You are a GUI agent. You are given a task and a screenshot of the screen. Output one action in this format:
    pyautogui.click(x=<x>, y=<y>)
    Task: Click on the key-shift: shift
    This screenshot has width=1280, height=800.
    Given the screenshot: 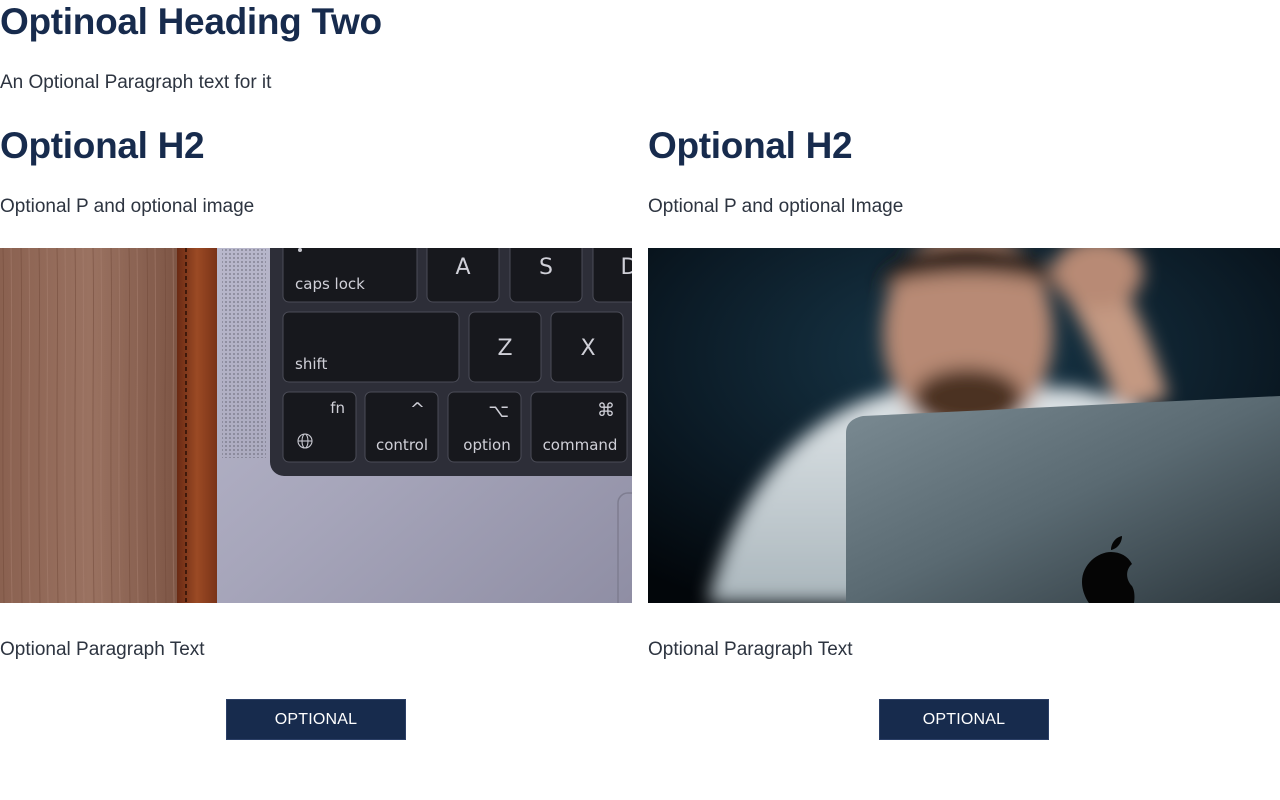 What is the action you would take?
    pyautogui.click(x=311, y=364)
    